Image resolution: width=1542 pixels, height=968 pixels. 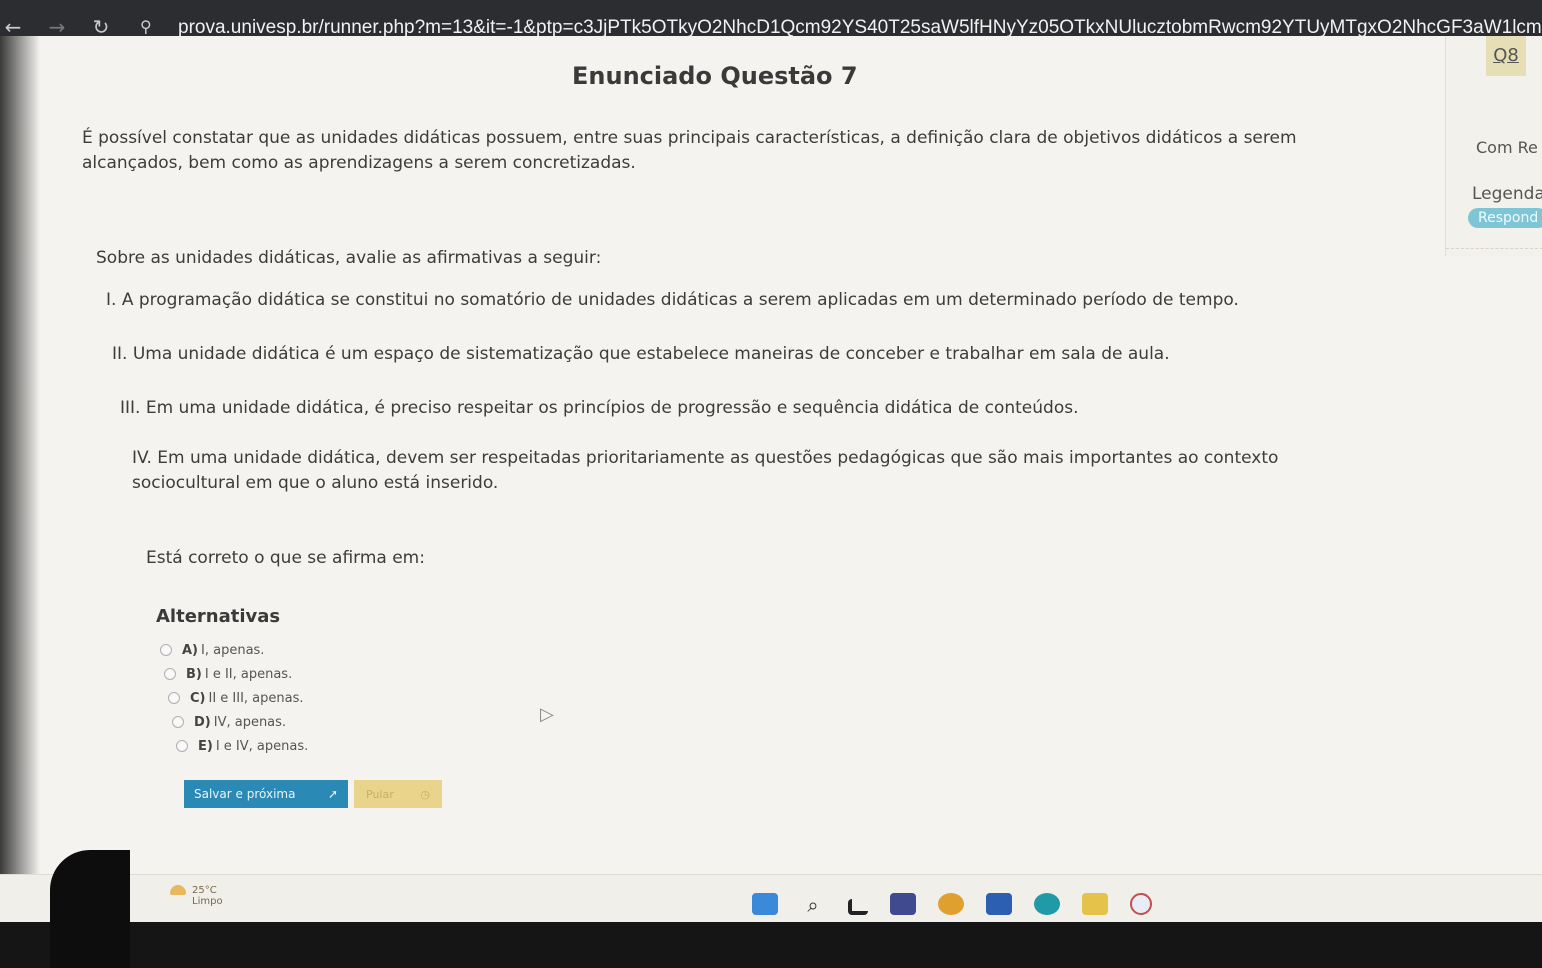 I want to click on option-text: I, apenas., so click(x=233, y=650).